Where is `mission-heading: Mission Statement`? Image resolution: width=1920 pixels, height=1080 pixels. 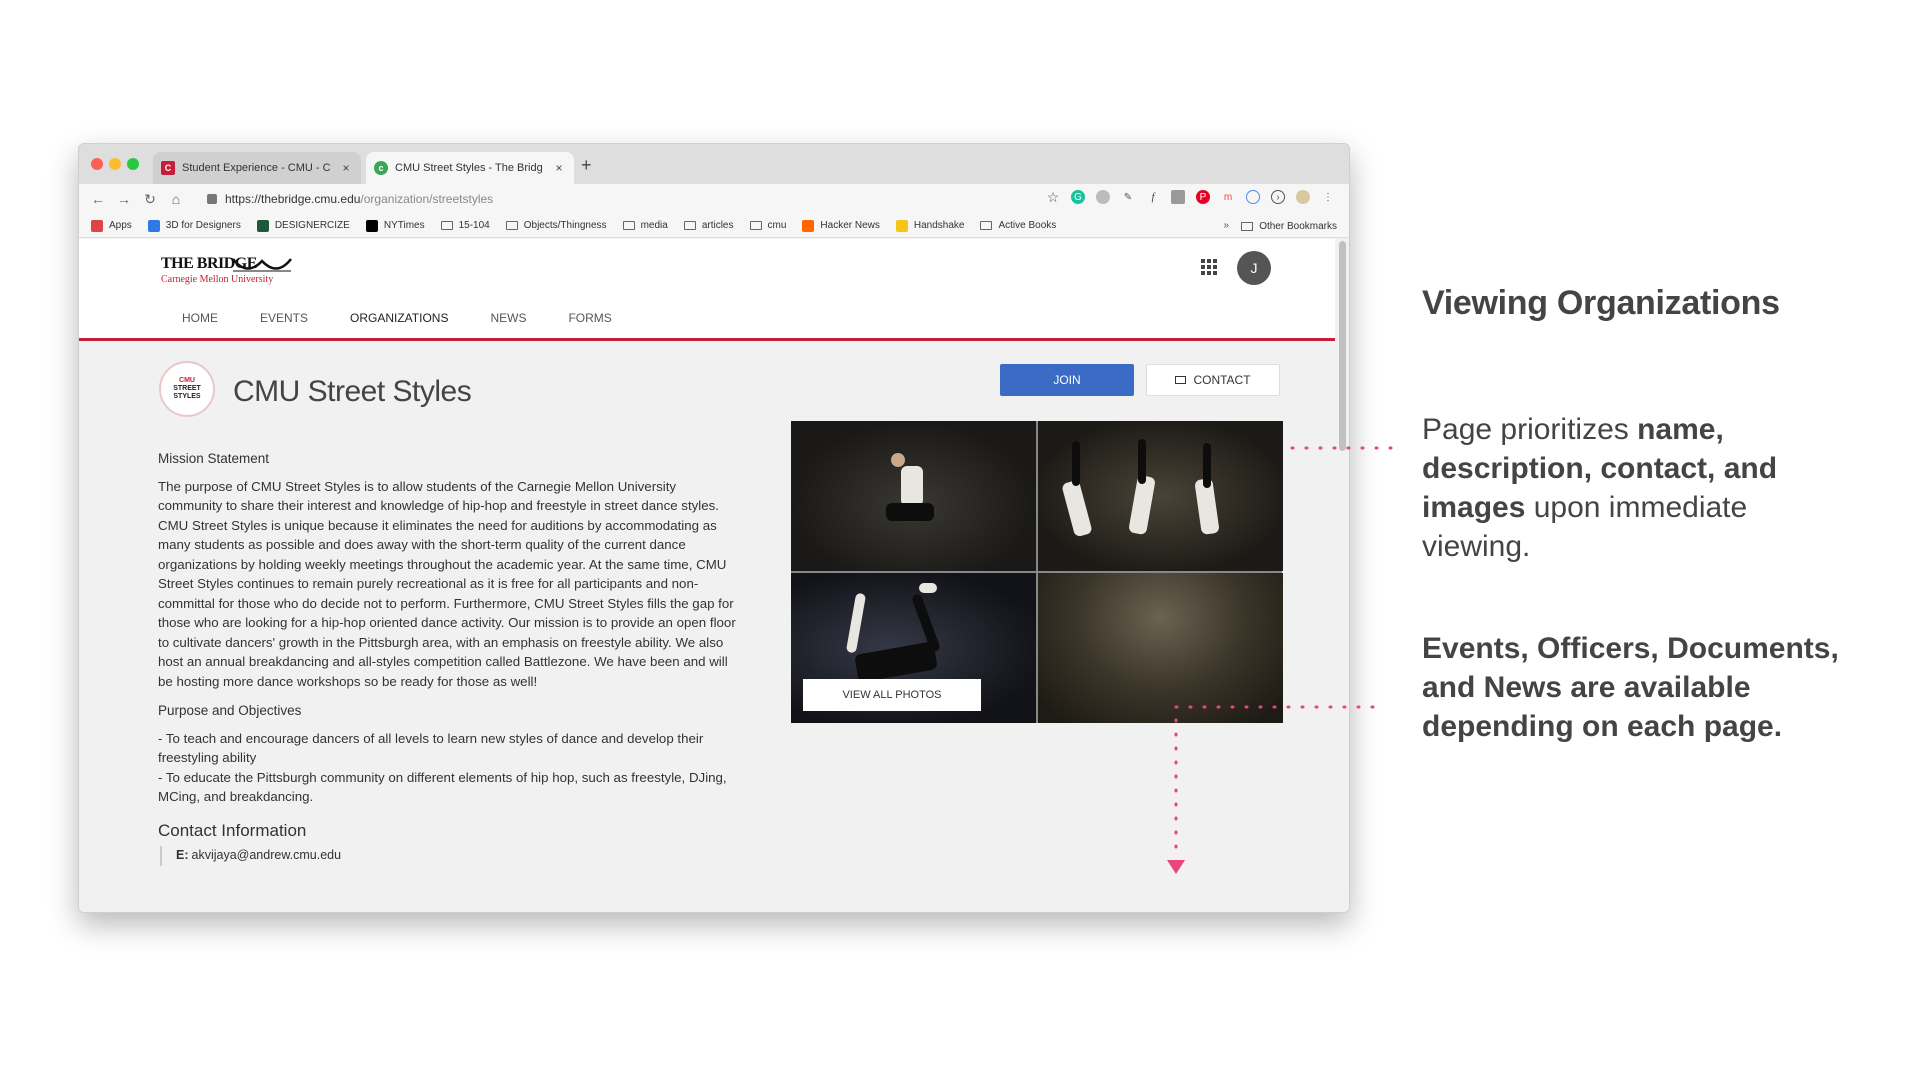
mission-heading: Mission Statement is located at coordinates (214, 458).